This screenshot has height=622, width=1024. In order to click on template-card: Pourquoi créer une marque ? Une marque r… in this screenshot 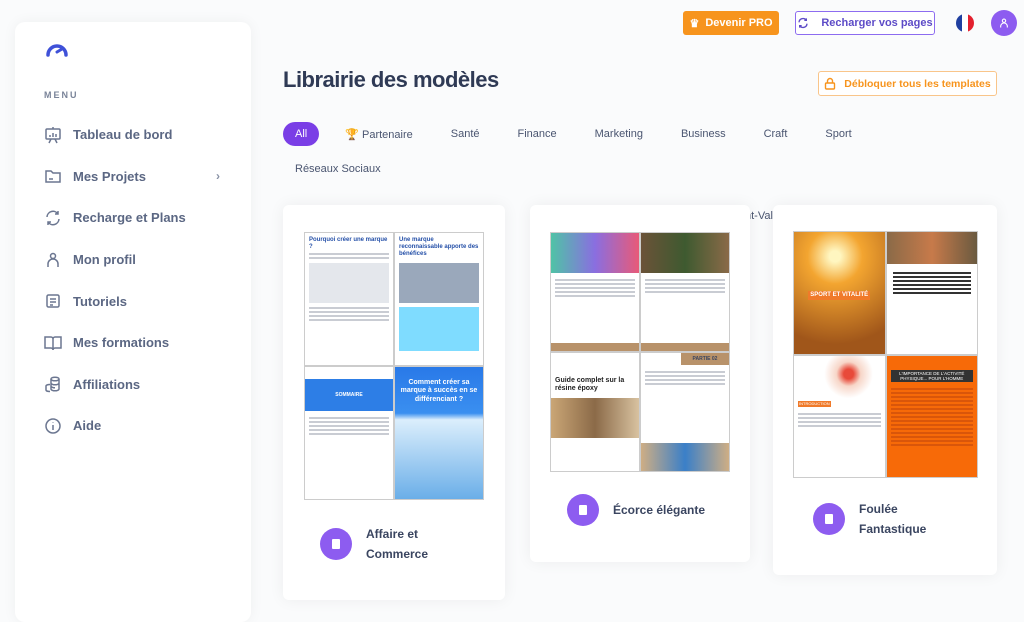, I will do `click(394, 402)`.